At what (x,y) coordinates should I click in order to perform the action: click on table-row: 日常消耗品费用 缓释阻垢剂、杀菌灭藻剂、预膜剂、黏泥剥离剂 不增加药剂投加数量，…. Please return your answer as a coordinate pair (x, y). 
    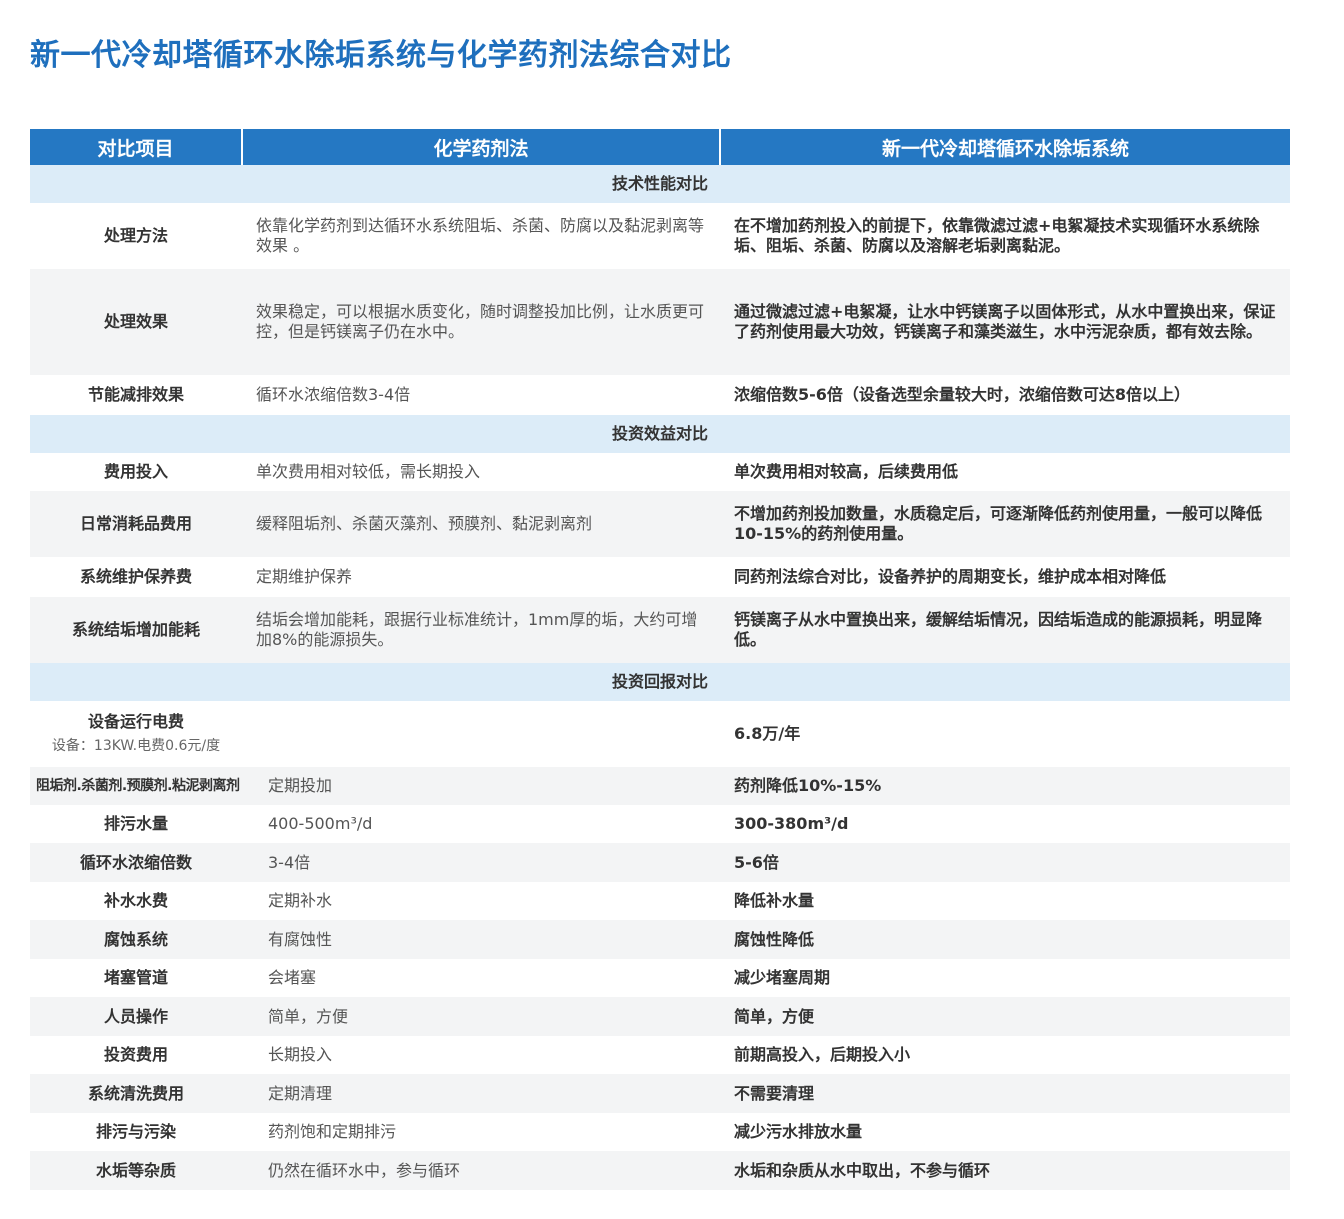
    Looking at the image, I should click on (660, 524).